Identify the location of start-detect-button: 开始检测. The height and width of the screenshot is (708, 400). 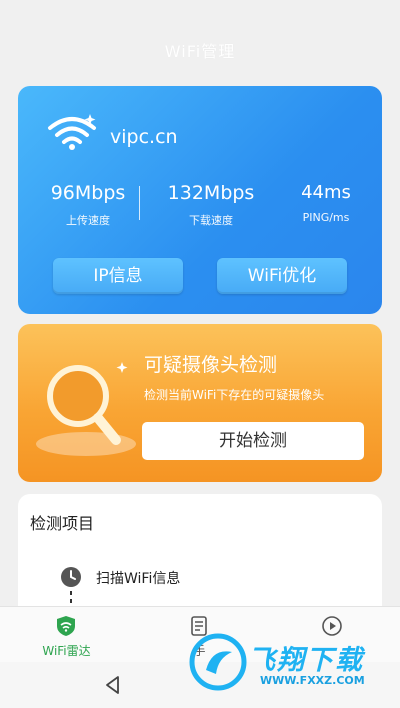
(253, 441).